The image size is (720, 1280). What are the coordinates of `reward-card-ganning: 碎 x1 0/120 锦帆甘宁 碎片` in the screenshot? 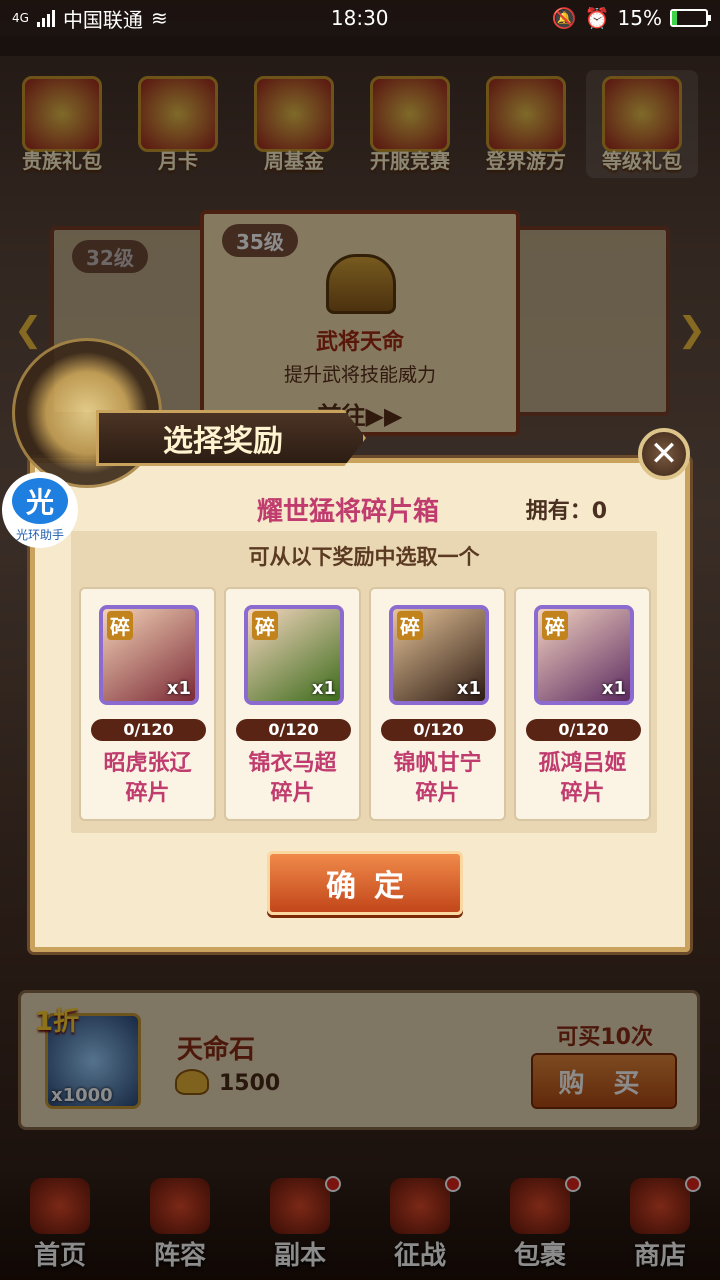 It's located at (437, 704).